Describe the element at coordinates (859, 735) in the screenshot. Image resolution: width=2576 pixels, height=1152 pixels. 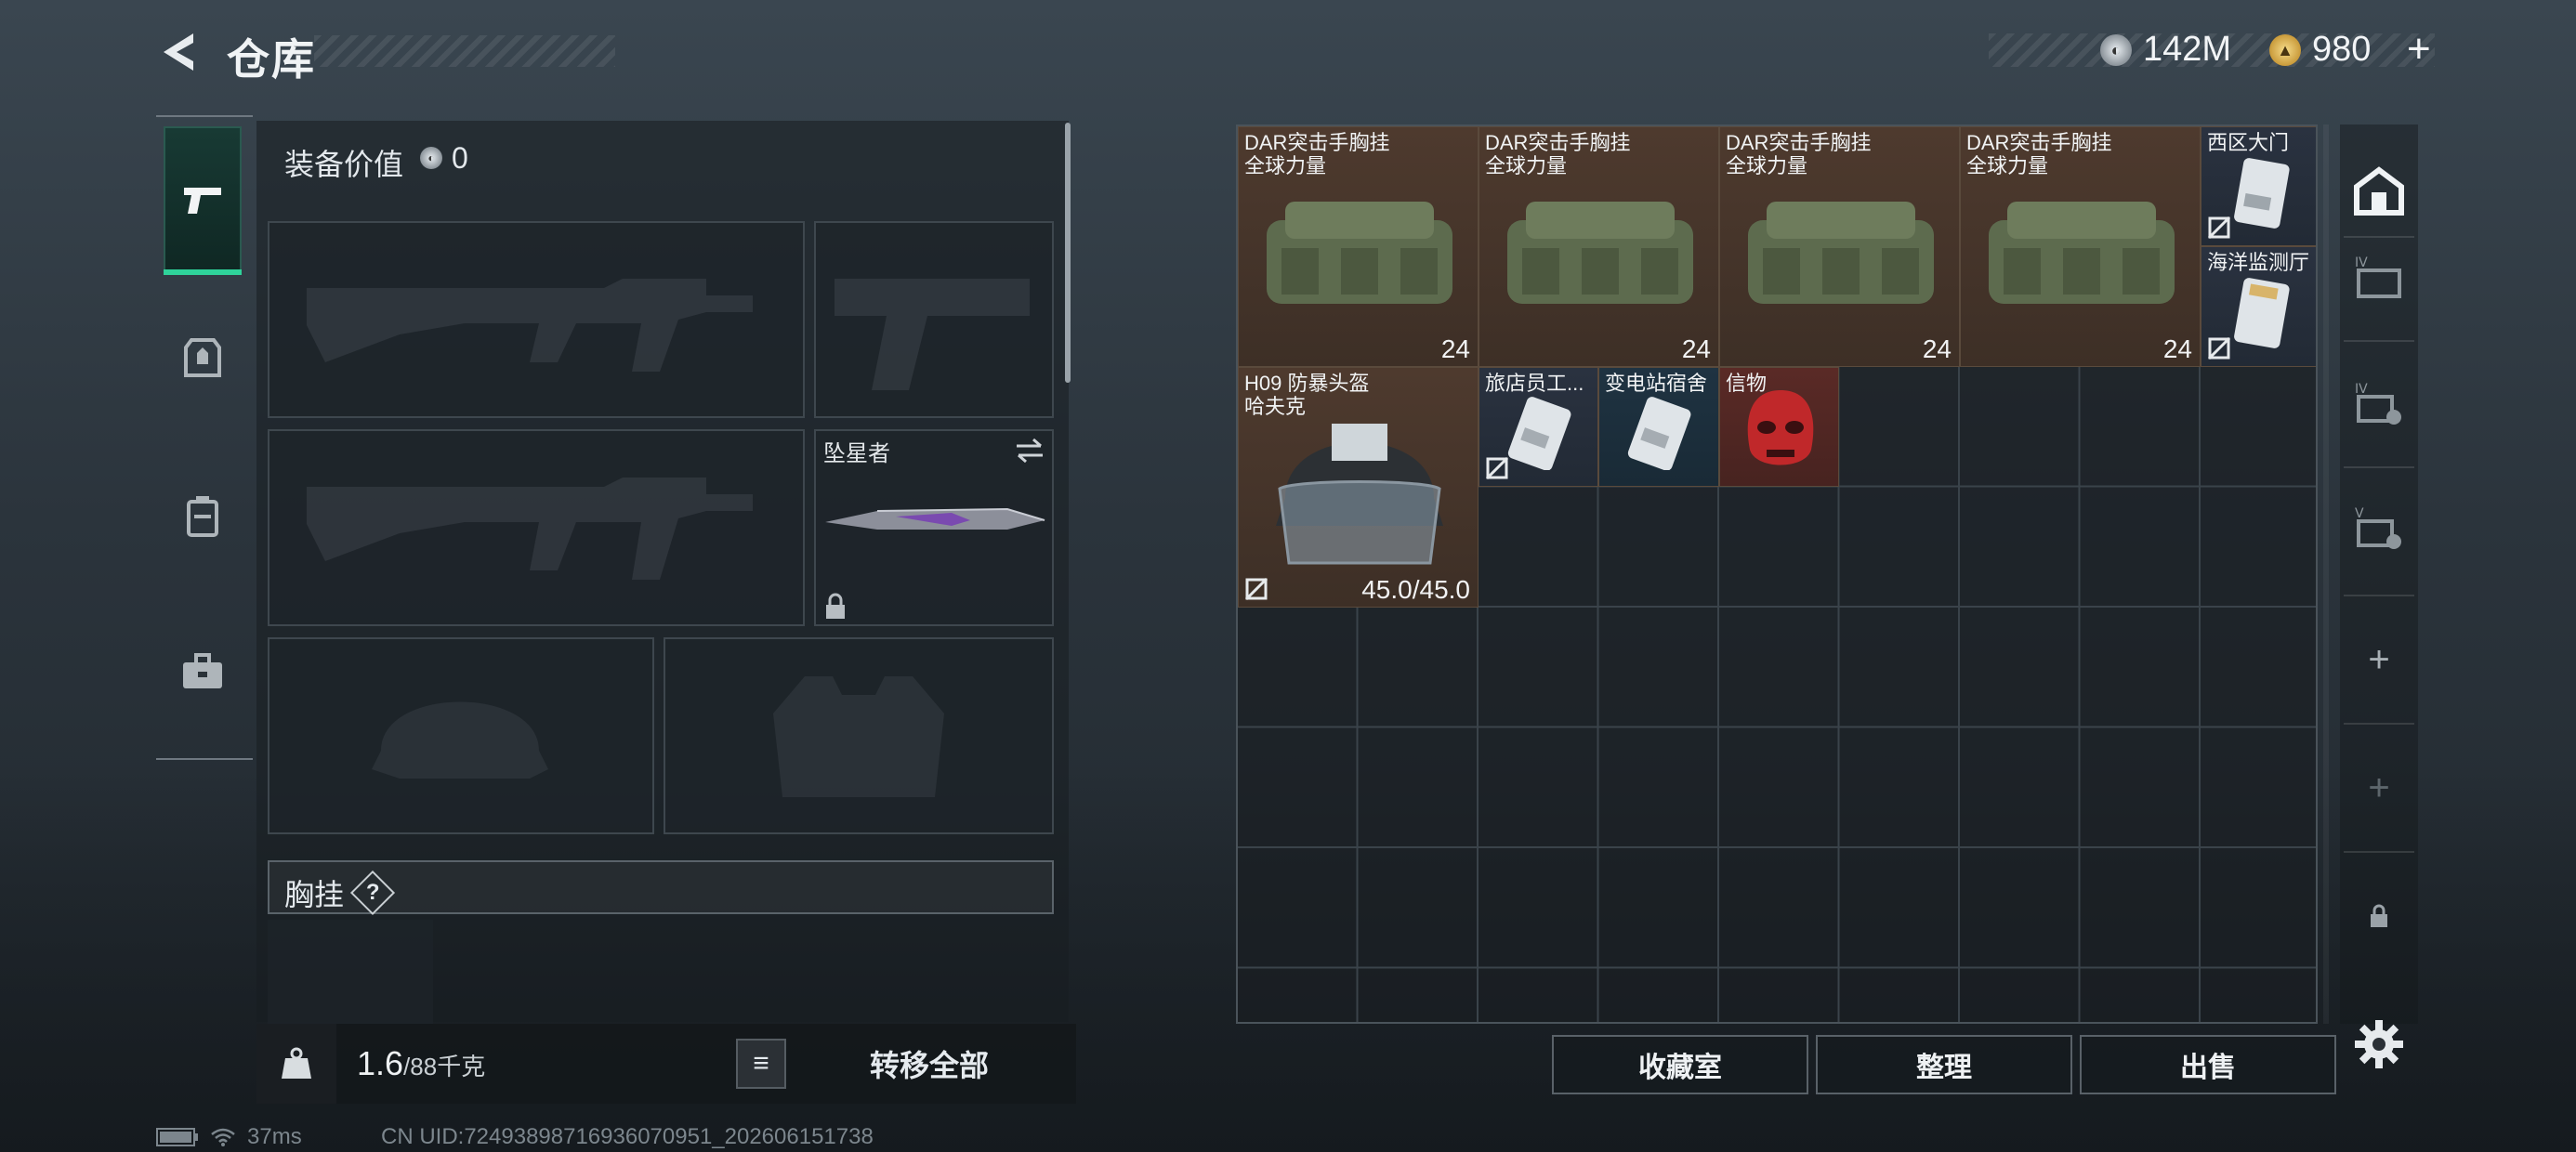
I see `body-armor-slot` at that location.